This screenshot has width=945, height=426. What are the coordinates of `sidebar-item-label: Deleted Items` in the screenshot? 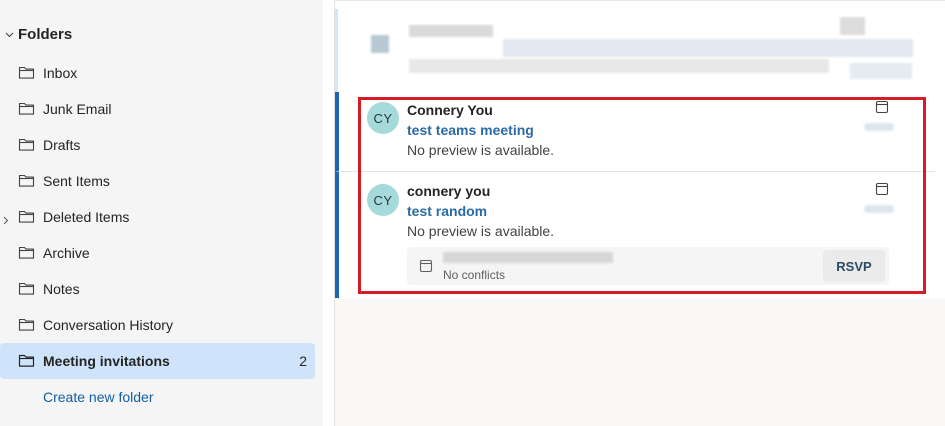 It's located at (86, 217).